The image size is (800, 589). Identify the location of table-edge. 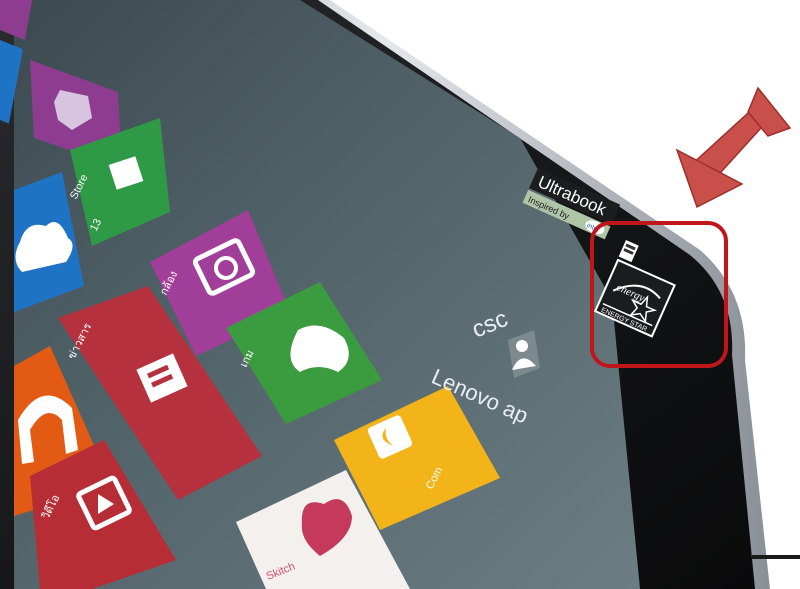
(776, 557).